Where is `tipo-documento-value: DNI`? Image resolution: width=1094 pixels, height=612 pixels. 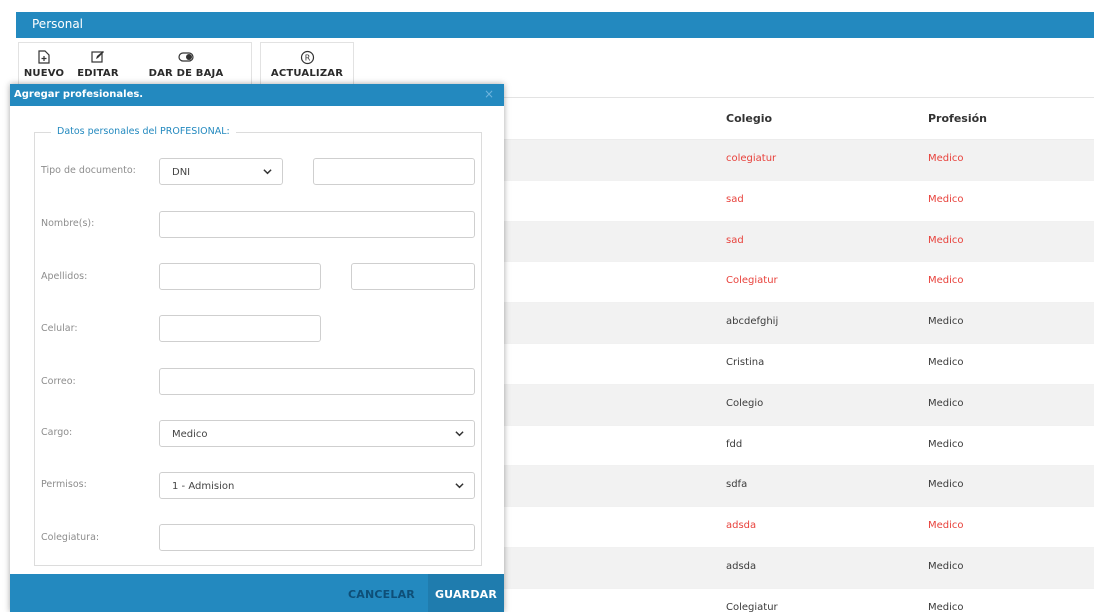
tipo-documento-value: DNI is located at coordinates (181, 172).